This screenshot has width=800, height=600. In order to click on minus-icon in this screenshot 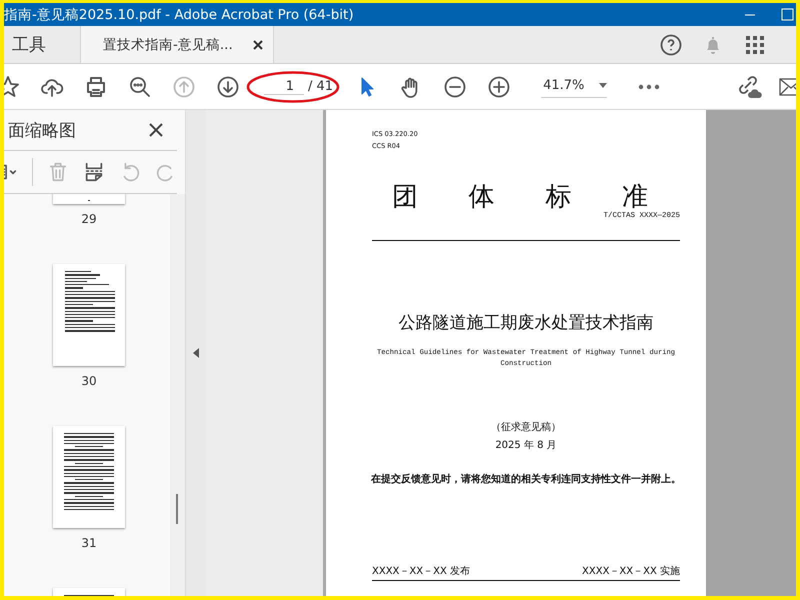, I will do `click(455, 86)`.